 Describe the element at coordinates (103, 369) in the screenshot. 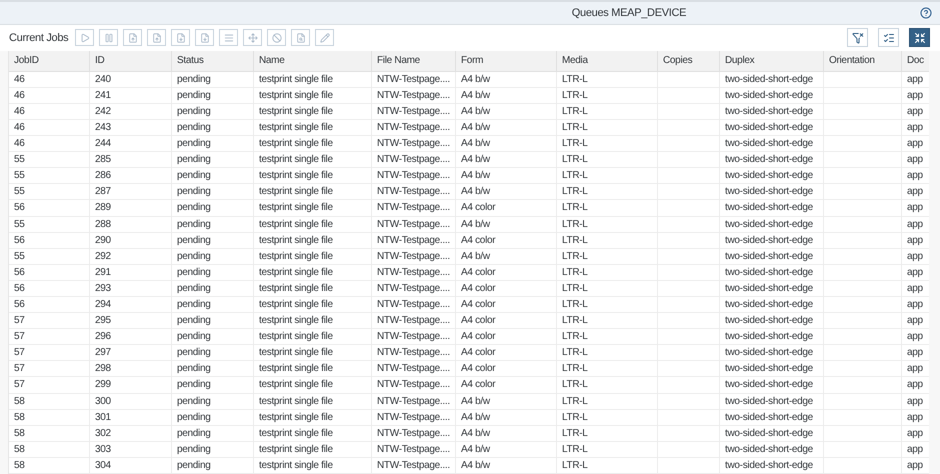

I see `table-cell-text: 298` at that location.